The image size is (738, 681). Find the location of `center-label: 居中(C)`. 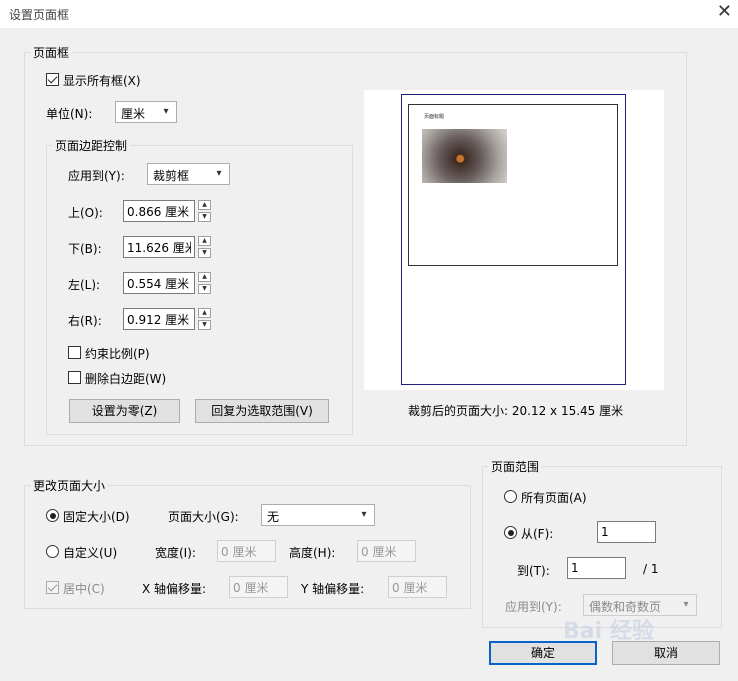

center-label: 居中(C) is located at coordinates (84, 589).